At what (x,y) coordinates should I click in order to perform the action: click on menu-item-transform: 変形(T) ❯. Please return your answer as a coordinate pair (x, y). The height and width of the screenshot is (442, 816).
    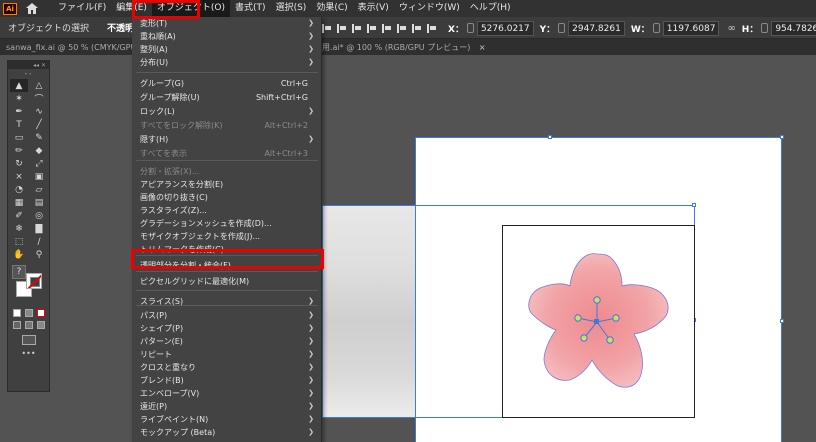
    Looking at the image, I should click on (227, 23).